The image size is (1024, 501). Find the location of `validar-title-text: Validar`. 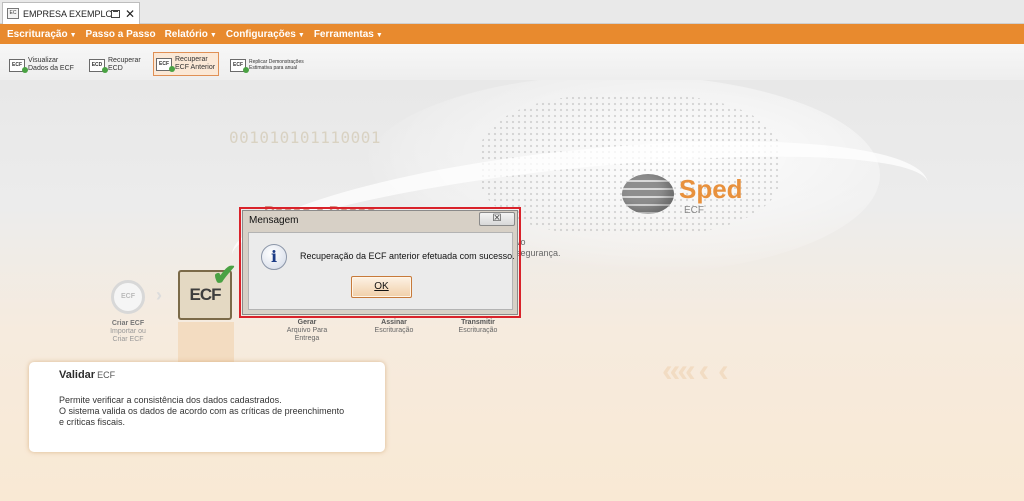

validar-title-text: Validar is located at coordinates (77, 375).